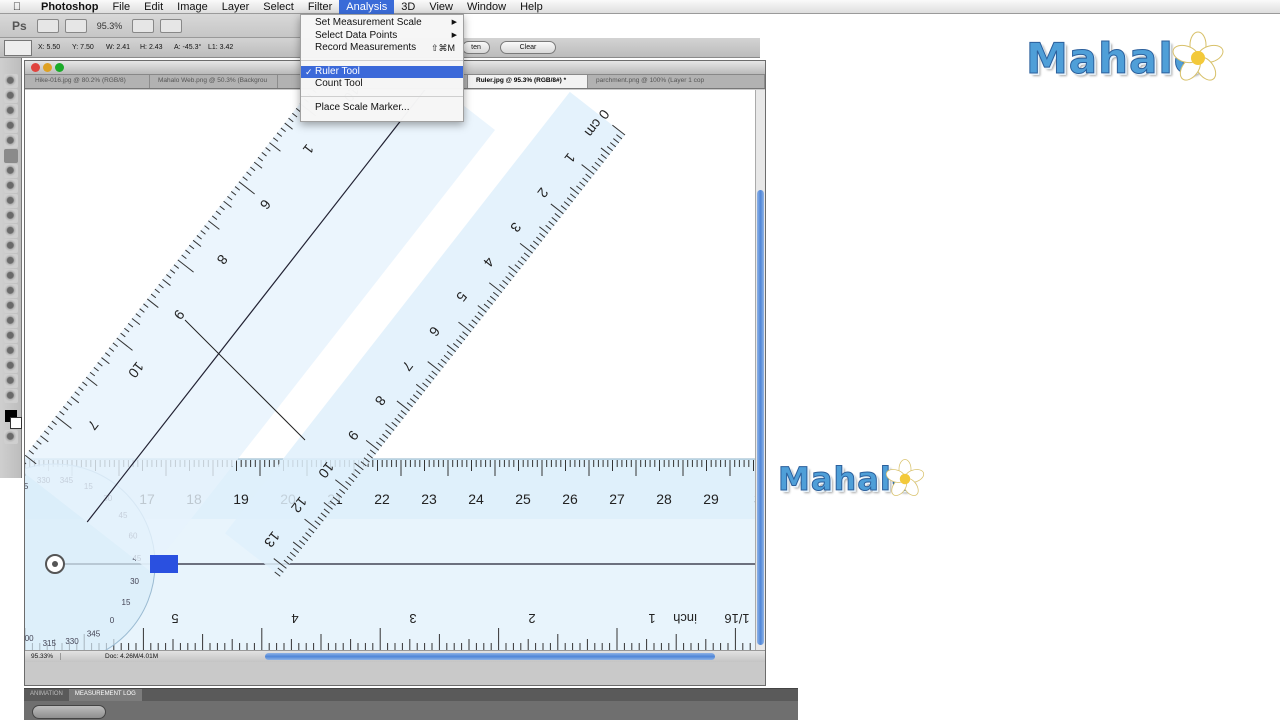 The height and width of the screenshot is (720, 1280). I want to click on inch-label: 2, so click(531, 618).